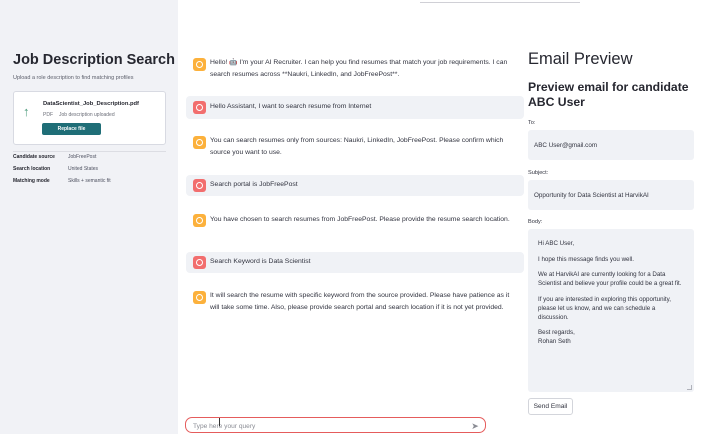  Describe the element at coordinates (48, 115) in the screenshot. I see `file-type: PDF` at that location.